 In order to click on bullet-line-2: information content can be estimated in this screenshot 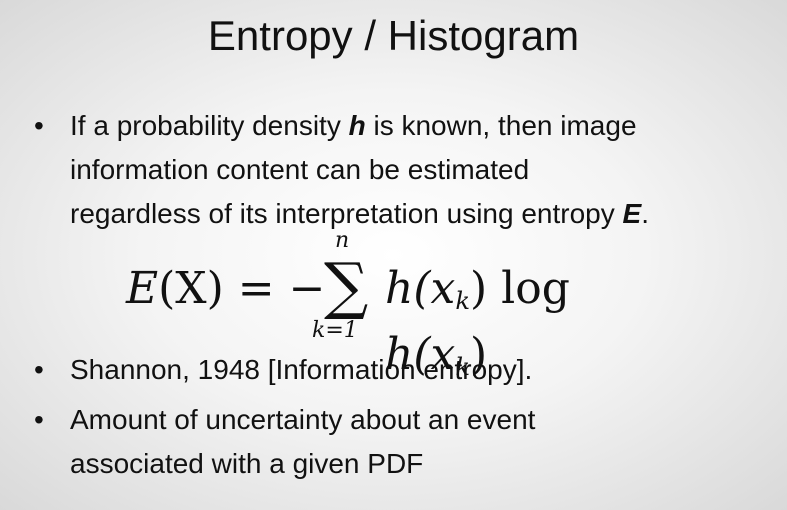, I will do `click(300, 169)`.